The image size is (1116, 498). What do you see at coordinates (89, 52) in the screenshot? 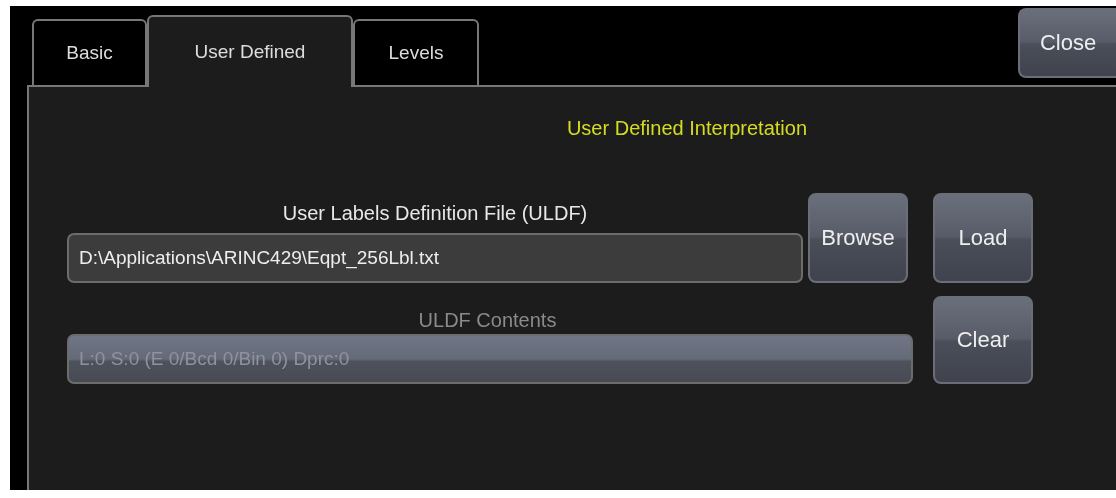
I see `tab: Basic` at bounding box center [89, 52].